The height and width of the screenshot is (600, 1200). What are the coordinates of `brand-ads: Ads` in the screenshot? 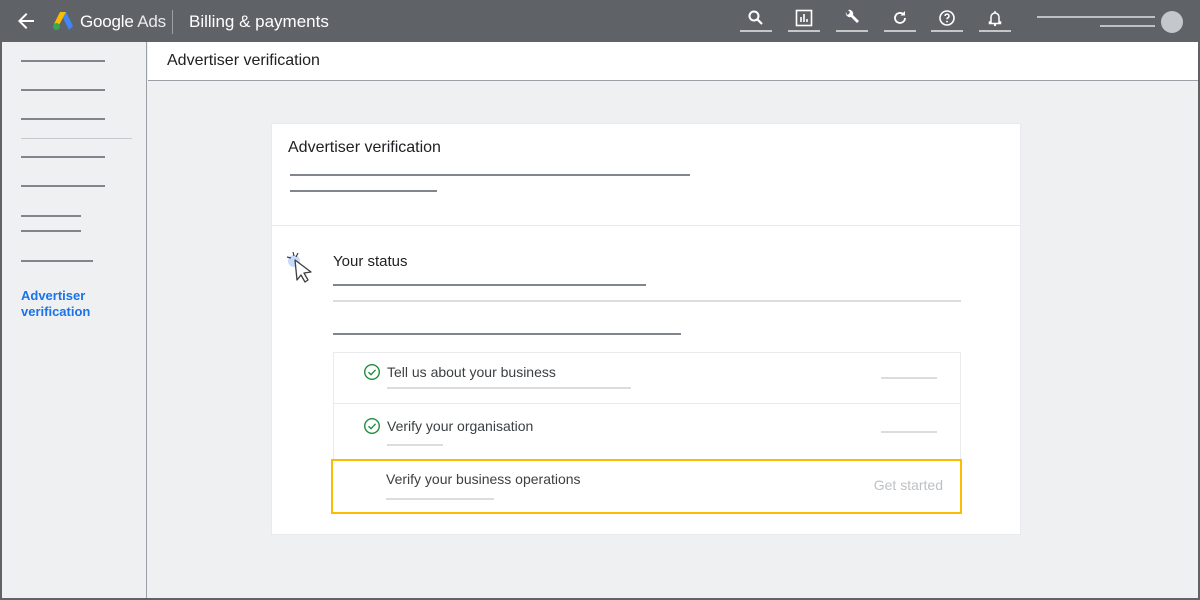 It's located at (151, 21).